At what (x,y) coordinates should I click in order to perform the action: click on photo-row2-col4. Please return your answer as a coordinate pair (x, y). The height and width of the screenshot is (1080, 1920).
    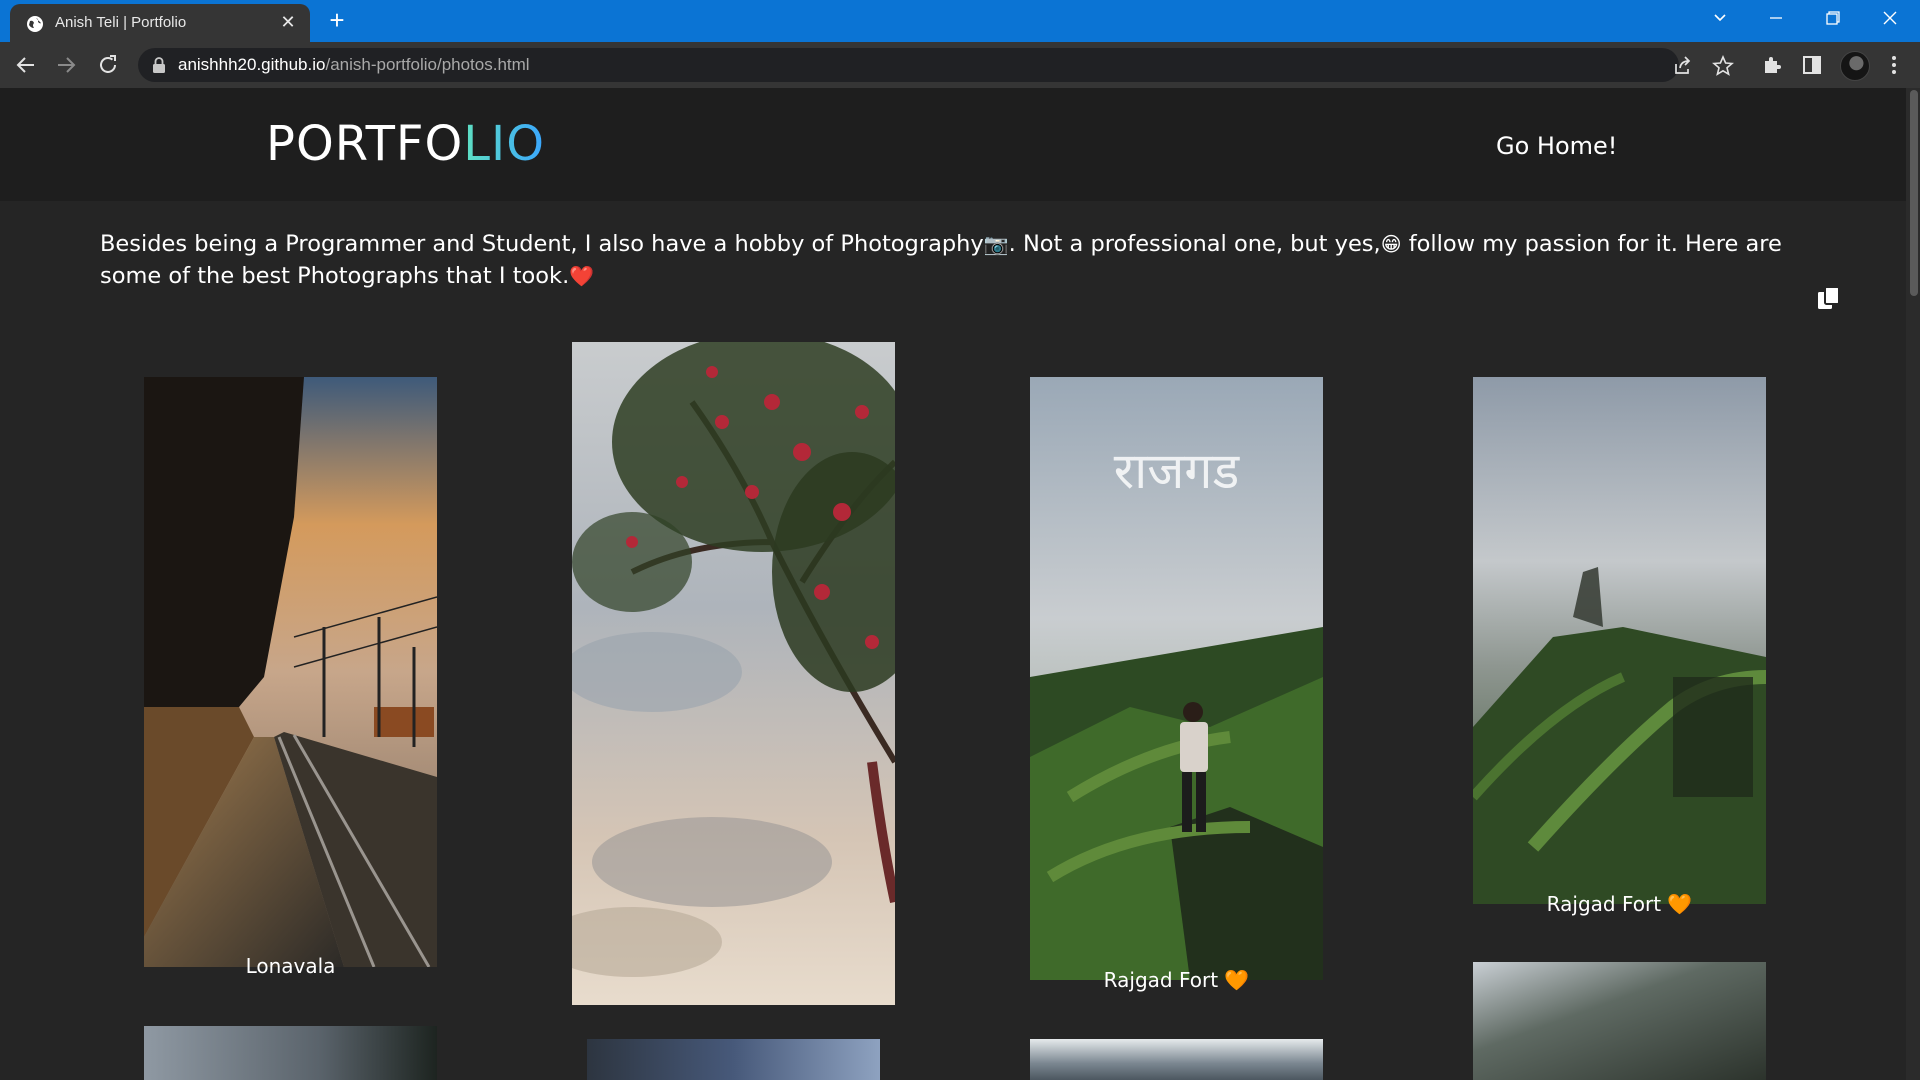
    Looking at the image, I should click on (1619, 1021).